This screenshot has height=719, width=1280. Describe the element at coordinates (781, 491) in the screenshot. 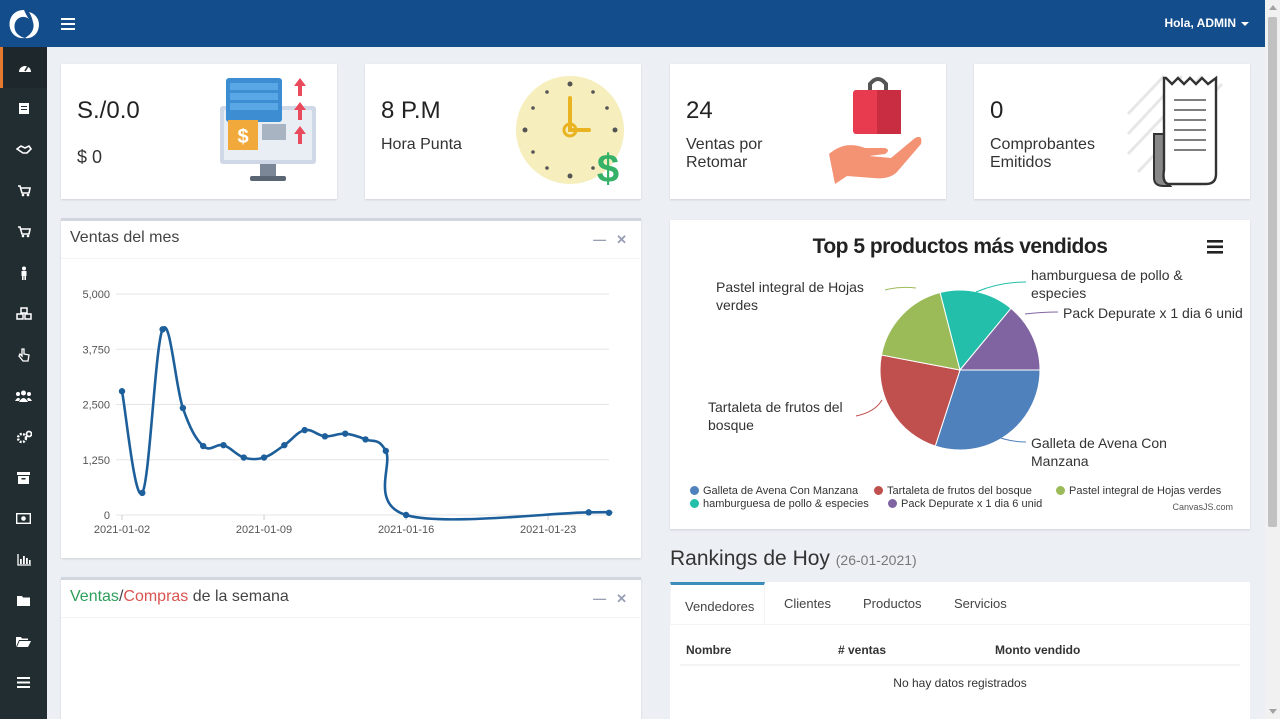

I see `legend-label: Galleta de Avena Con Manzana` at that location.